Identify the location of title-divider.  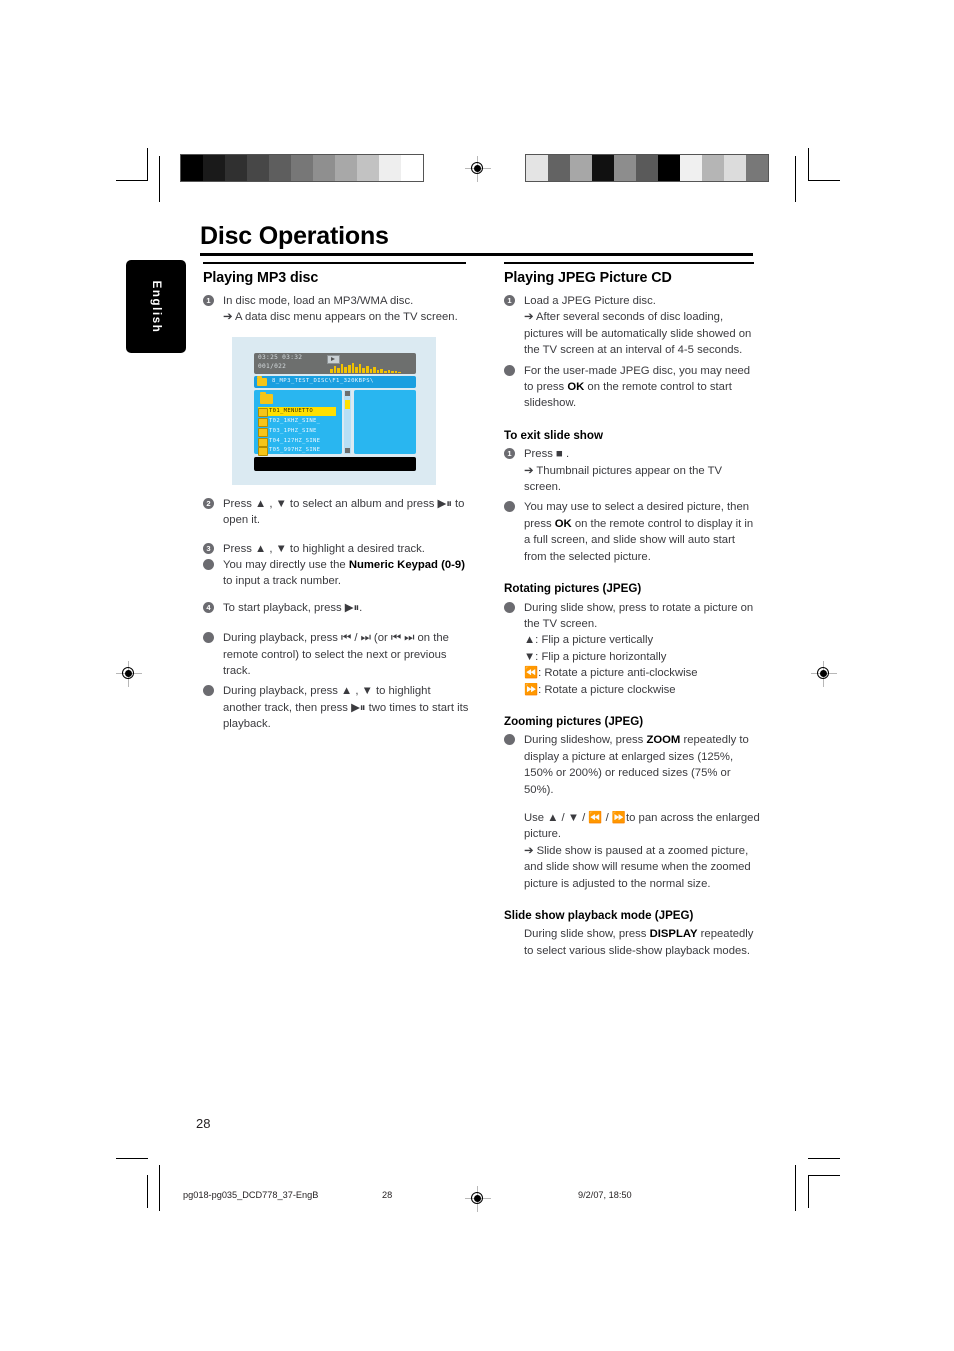
(476, 254).